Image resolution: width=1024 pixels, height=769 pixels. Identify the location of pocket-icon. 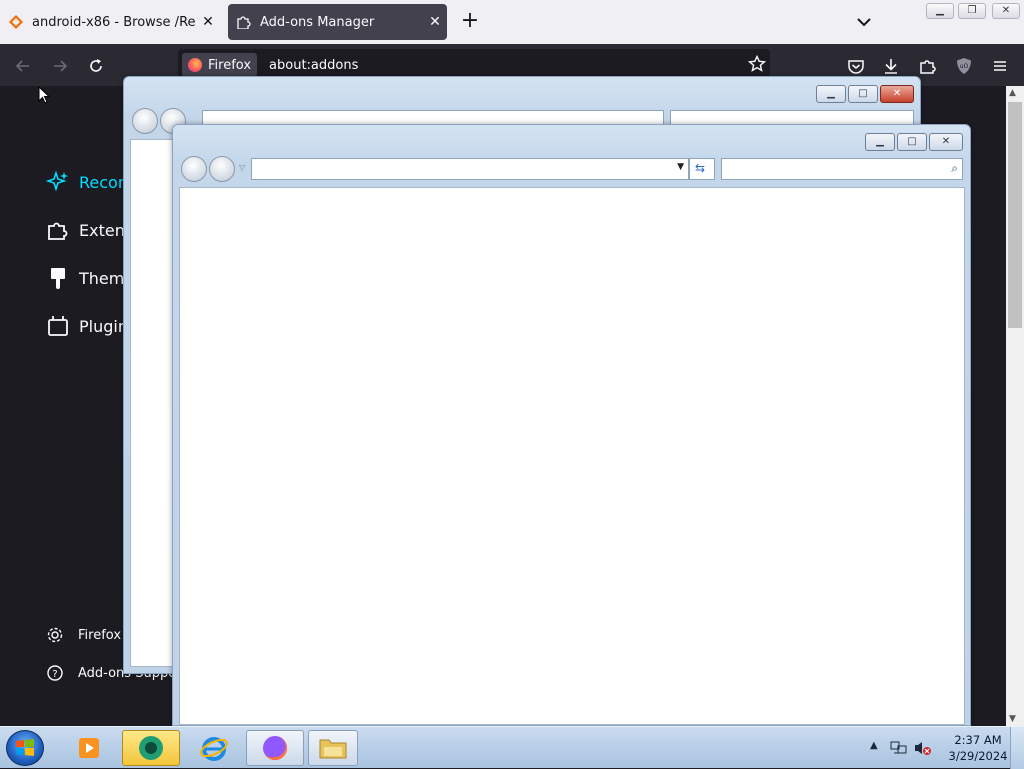
(856, 67).